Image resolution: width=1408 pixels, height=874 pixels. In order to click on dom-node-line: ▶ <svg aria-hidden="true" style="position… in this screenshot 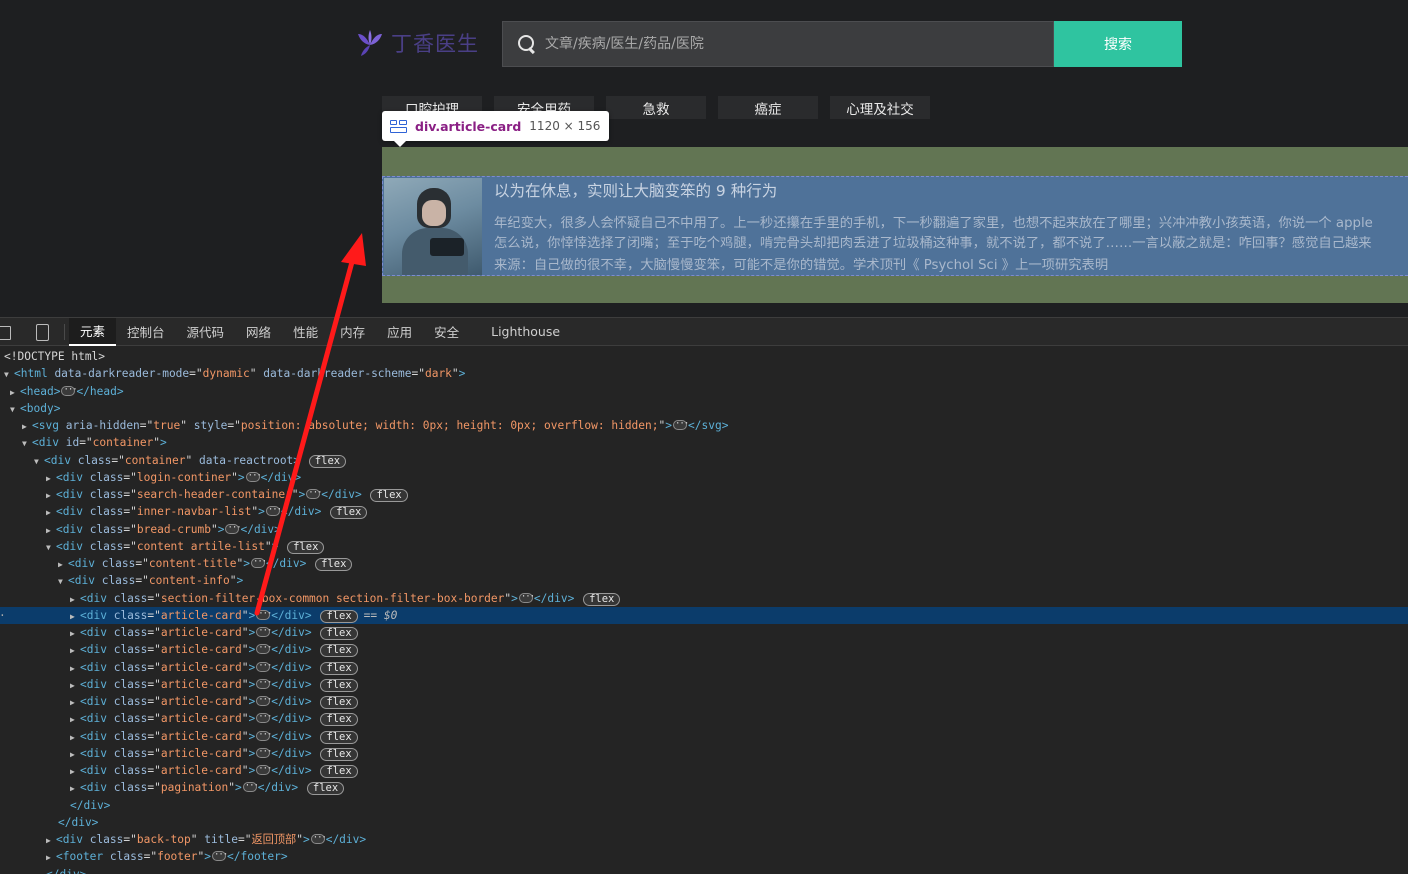, I will do `click(704, 425)`.